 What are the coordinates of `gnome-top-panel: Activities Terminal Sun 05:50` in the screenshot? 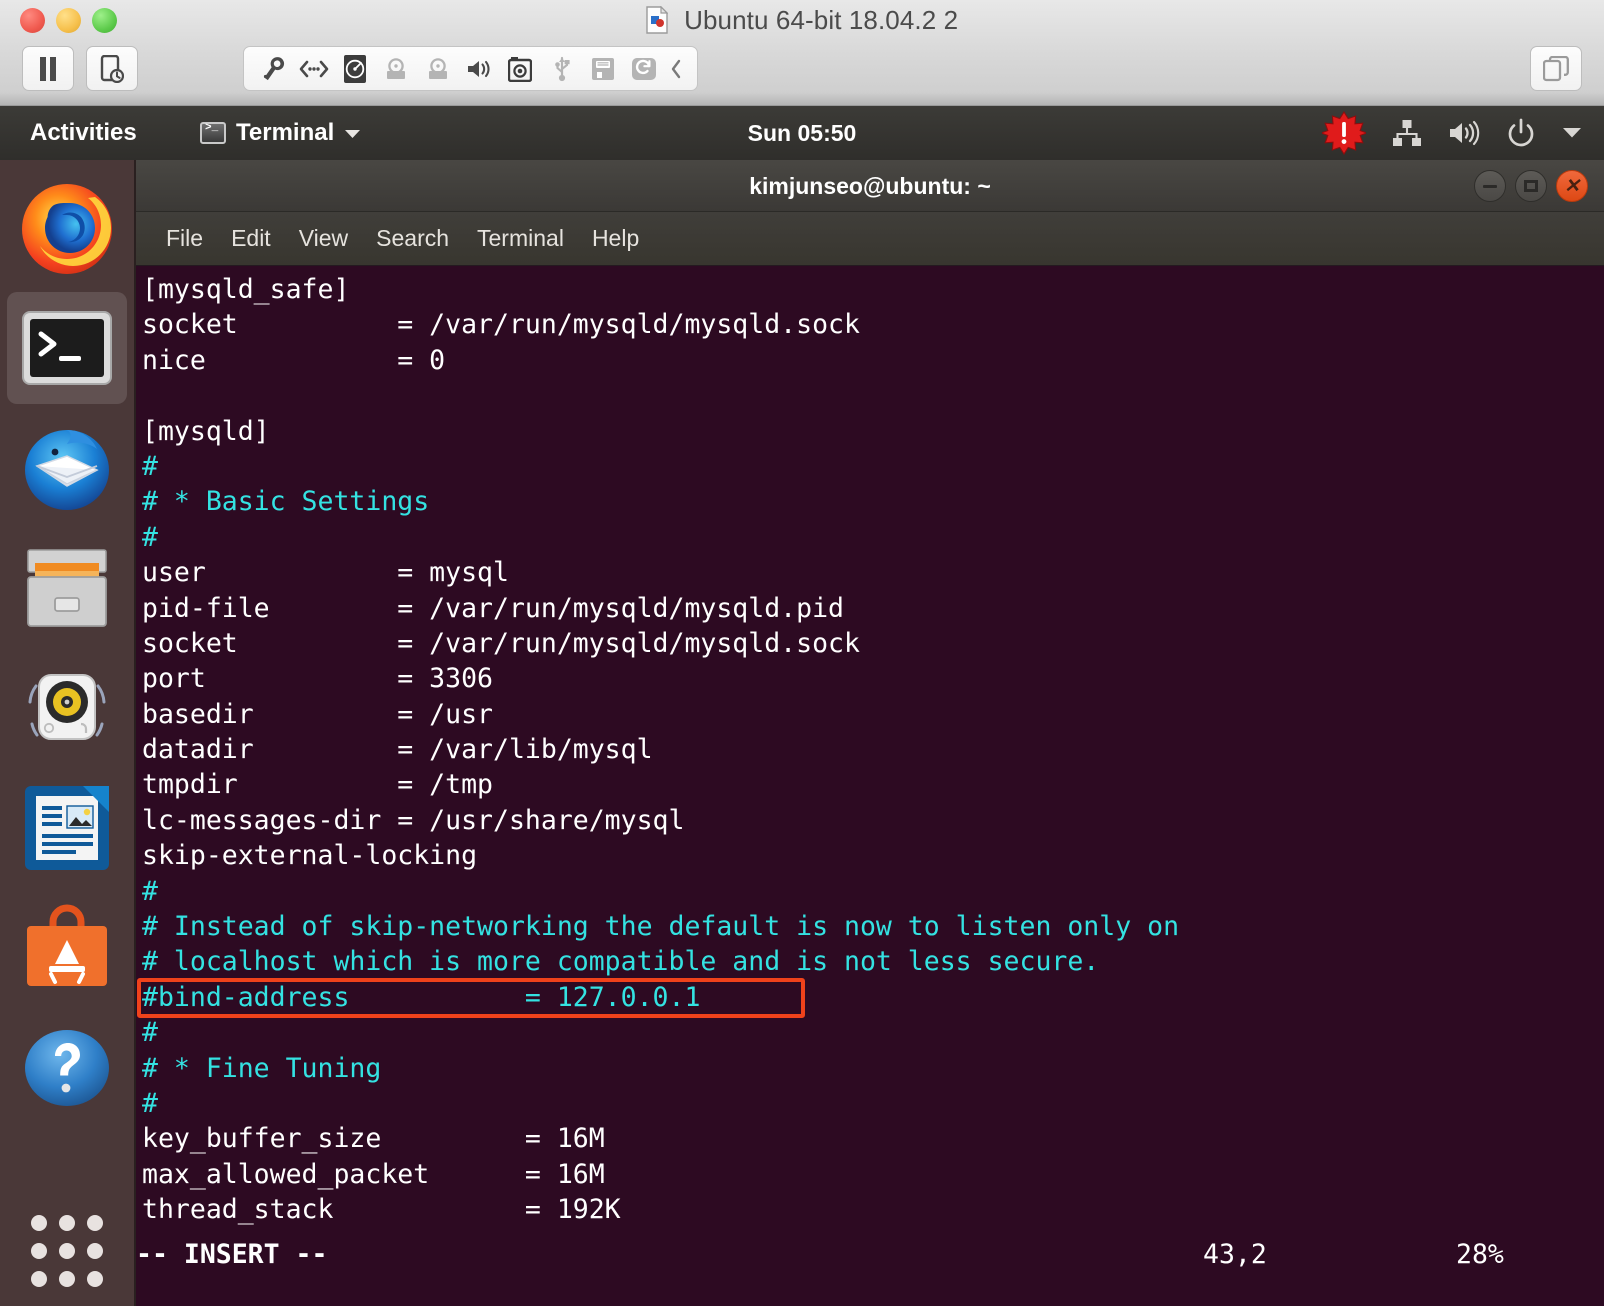 It's located at (802, 133).